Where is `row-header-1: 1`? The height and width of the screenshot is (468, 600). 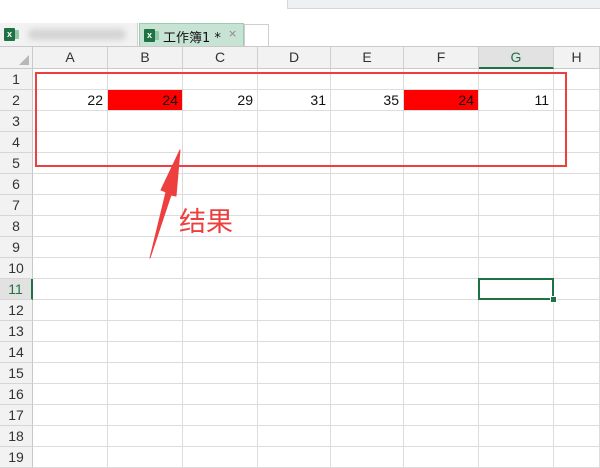
row-header-1: 1 is located at coordinates (16, 79).